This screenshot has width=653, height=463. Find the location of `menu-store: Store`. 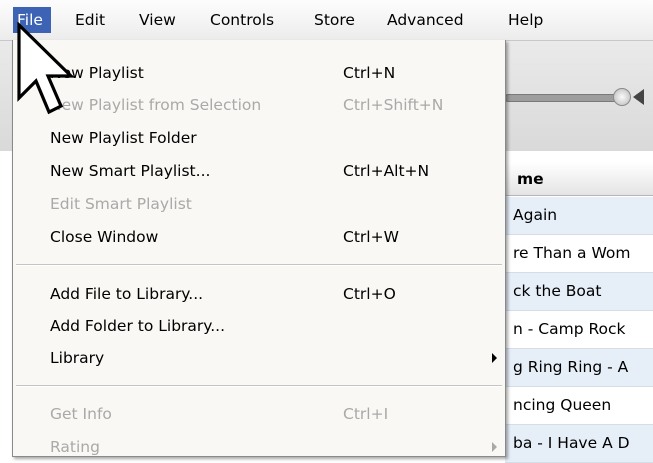

menu-store: Store is located at coordinates (334, 20).